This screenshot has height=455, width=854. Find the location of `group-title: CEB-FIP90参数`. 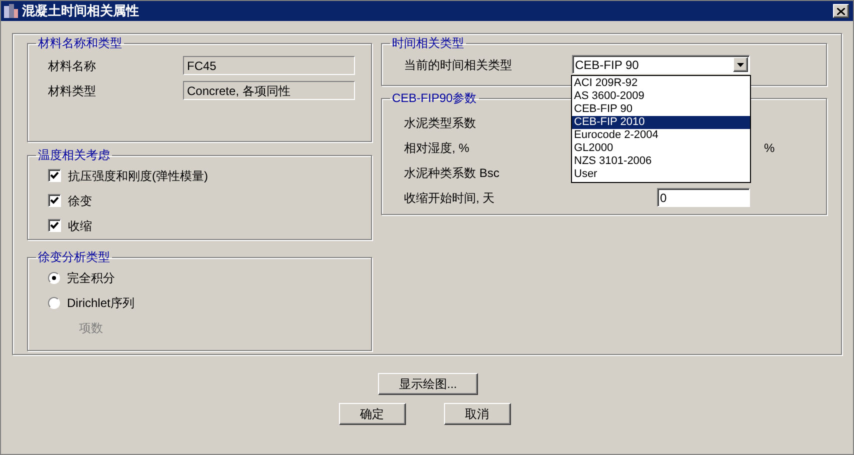

group-title: CEB-FIP90参数 is located at coordinates (434, 98).